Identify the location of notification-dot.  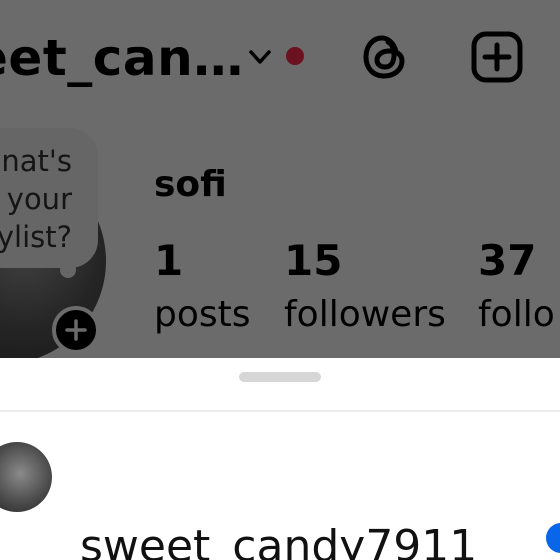
(295, 56).